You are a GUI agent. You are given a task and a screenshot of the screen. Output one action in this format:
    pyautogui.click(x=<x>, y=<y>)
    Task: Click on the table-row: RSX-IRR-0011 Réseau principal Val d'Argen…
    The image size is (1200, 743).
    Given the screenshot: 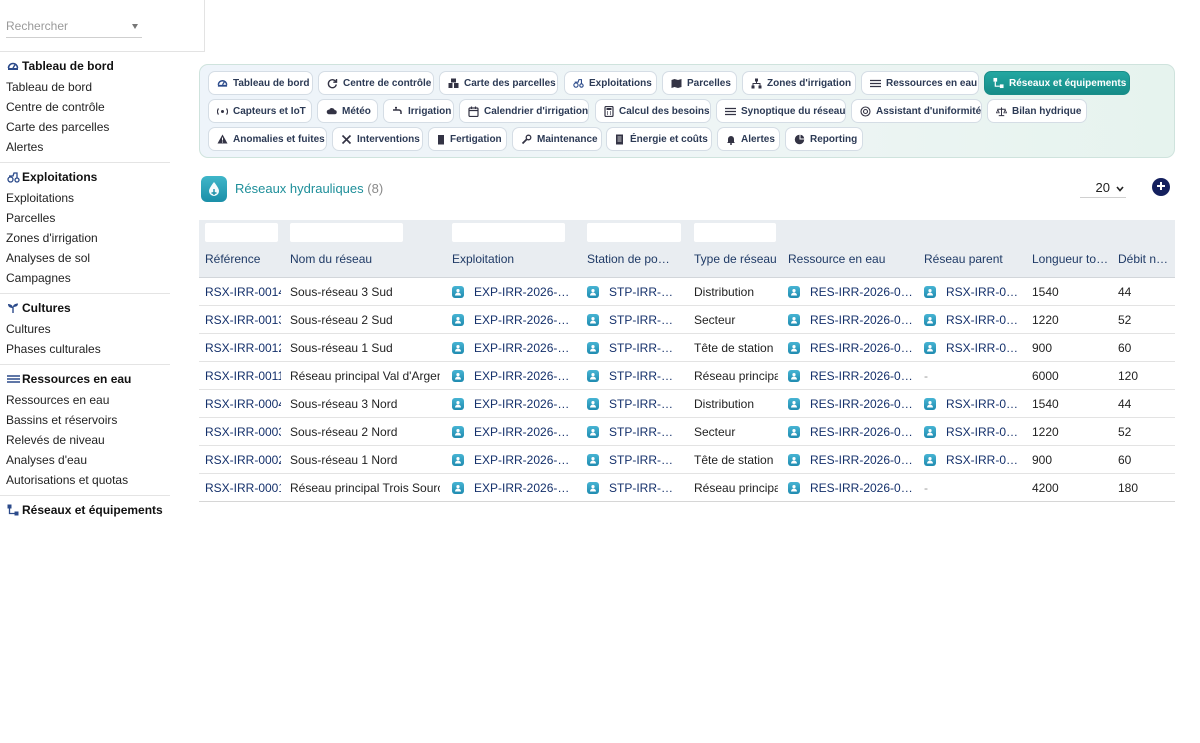 What is the action you would take?
    pyautogui.click(x=687, y=376)
    